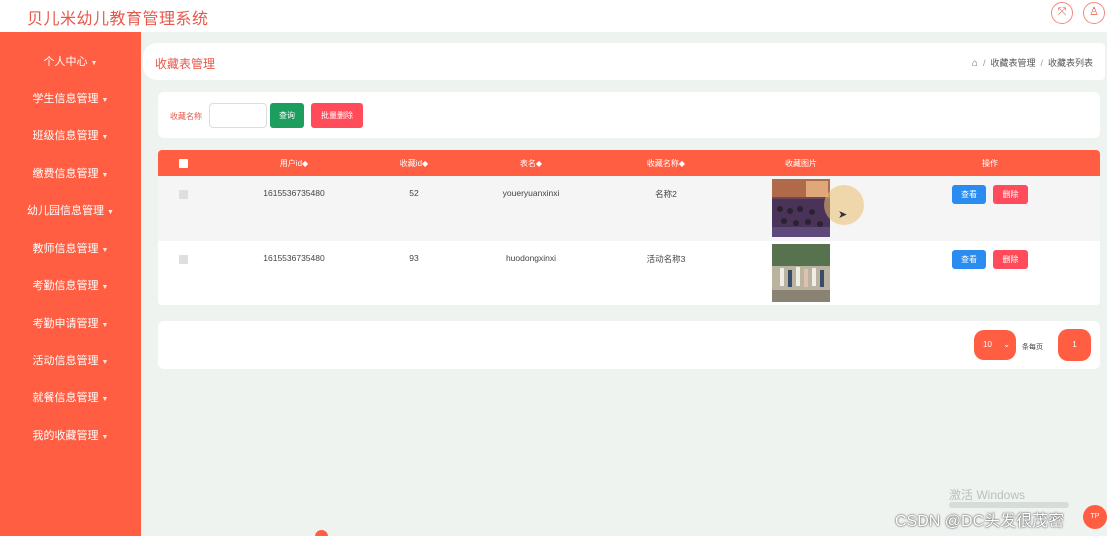 The height and width of the screenshot is (536, 1107). I want to click on sidebar-item-label: 个人中心, so click(65, 62).